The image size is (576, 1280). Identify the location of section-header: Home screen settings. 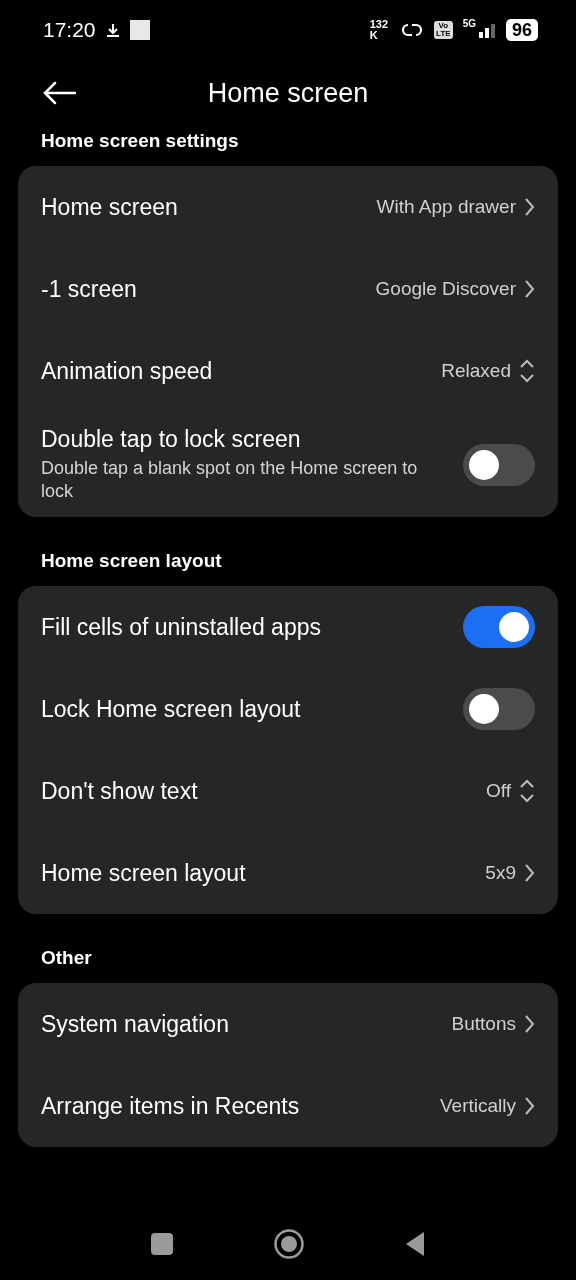
(140, 141).